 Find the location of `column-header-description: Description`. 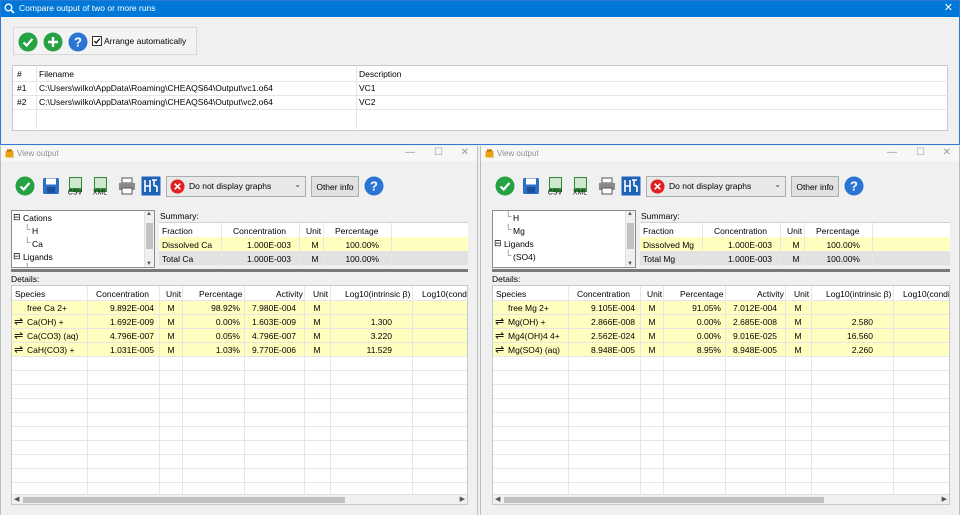

column-header-description: Description is located at coordinates (380, 74).